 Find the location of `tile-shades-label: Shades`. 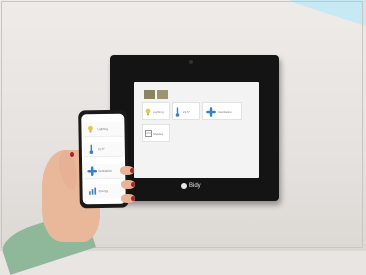

tile-shades-label: Shades is located at coordinates (158, 134).